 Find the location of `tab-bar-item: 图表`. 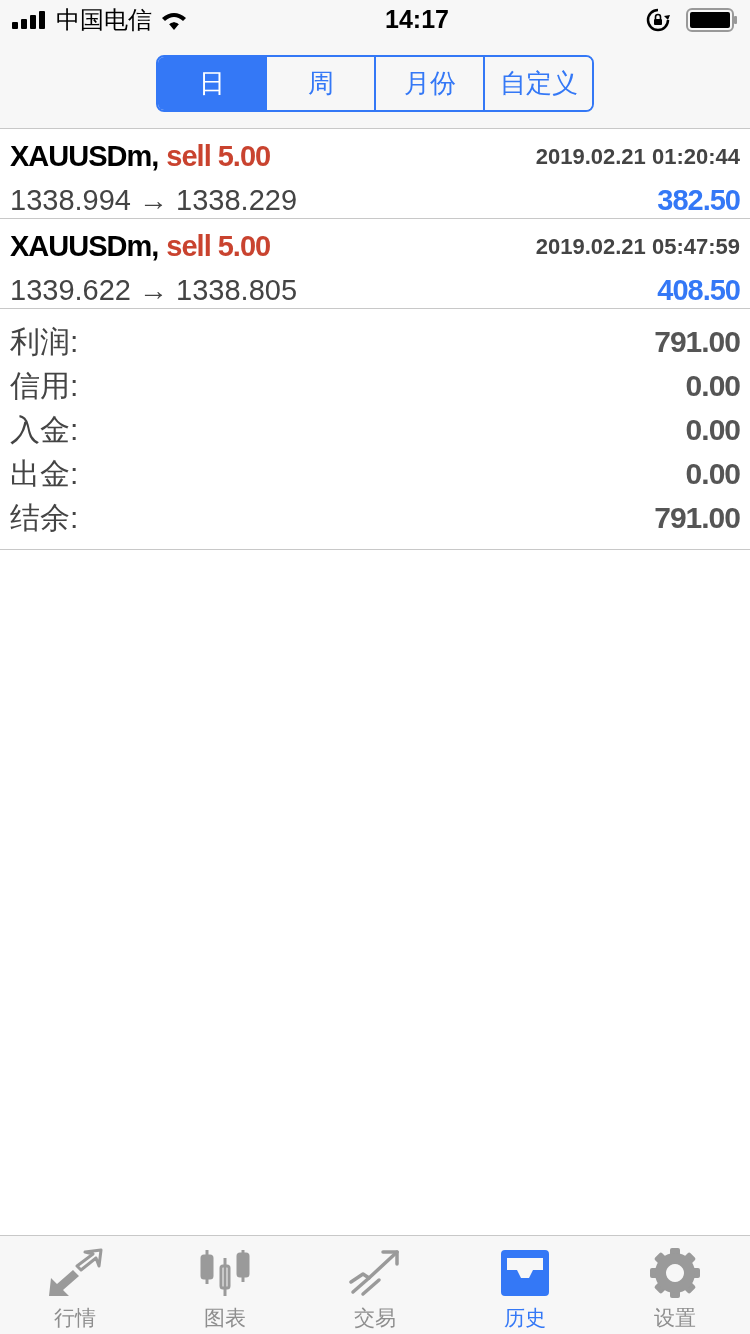

tab-bar-item: 图表 is located at coordinates (225, 1285).